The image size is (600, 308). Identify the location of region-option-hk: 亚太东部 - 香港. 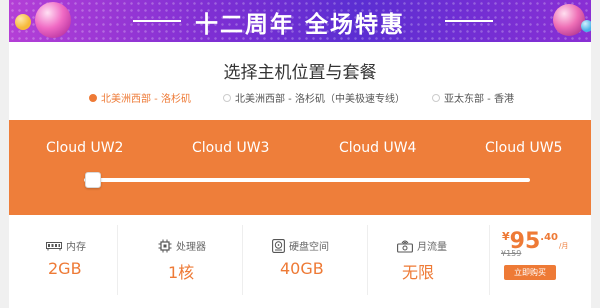
(473, 97).